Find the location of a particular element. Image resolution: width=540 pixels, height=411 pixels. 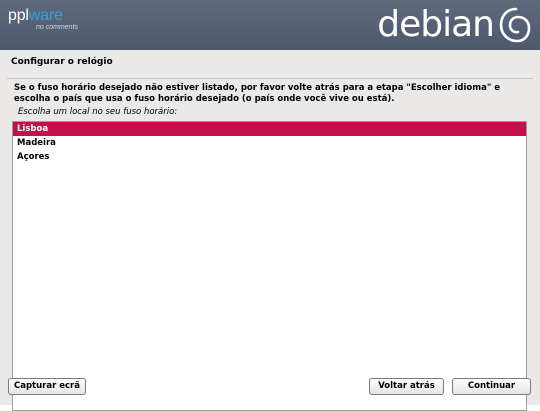

pplware-logo-ppl: ppl is located at coordinates (18, 15).